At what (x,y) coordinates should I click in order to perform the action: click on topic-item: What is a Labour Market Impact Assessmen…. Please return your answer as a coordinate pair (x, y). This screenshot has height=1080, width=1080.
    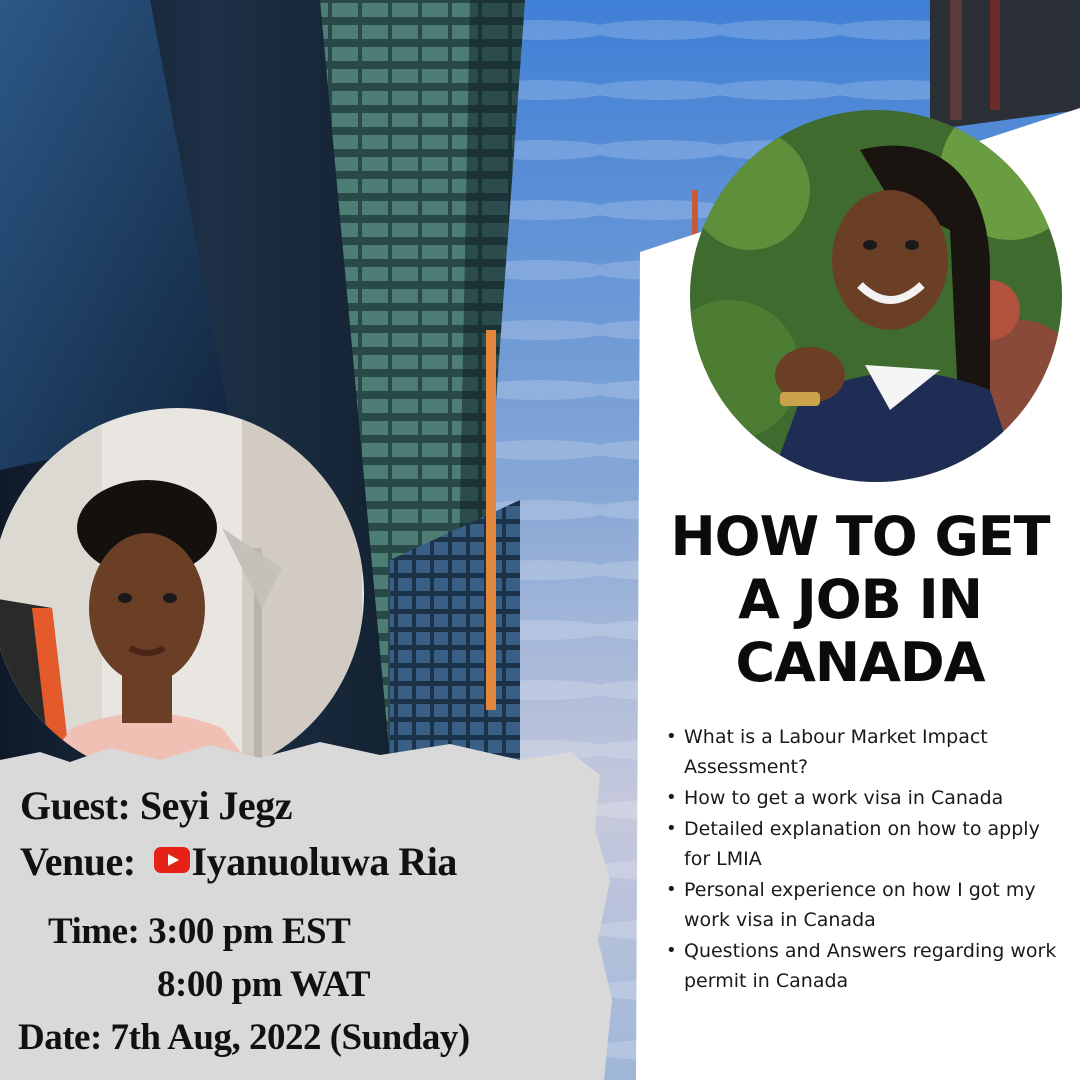
    Looking at the image, I should click on (866, 752).